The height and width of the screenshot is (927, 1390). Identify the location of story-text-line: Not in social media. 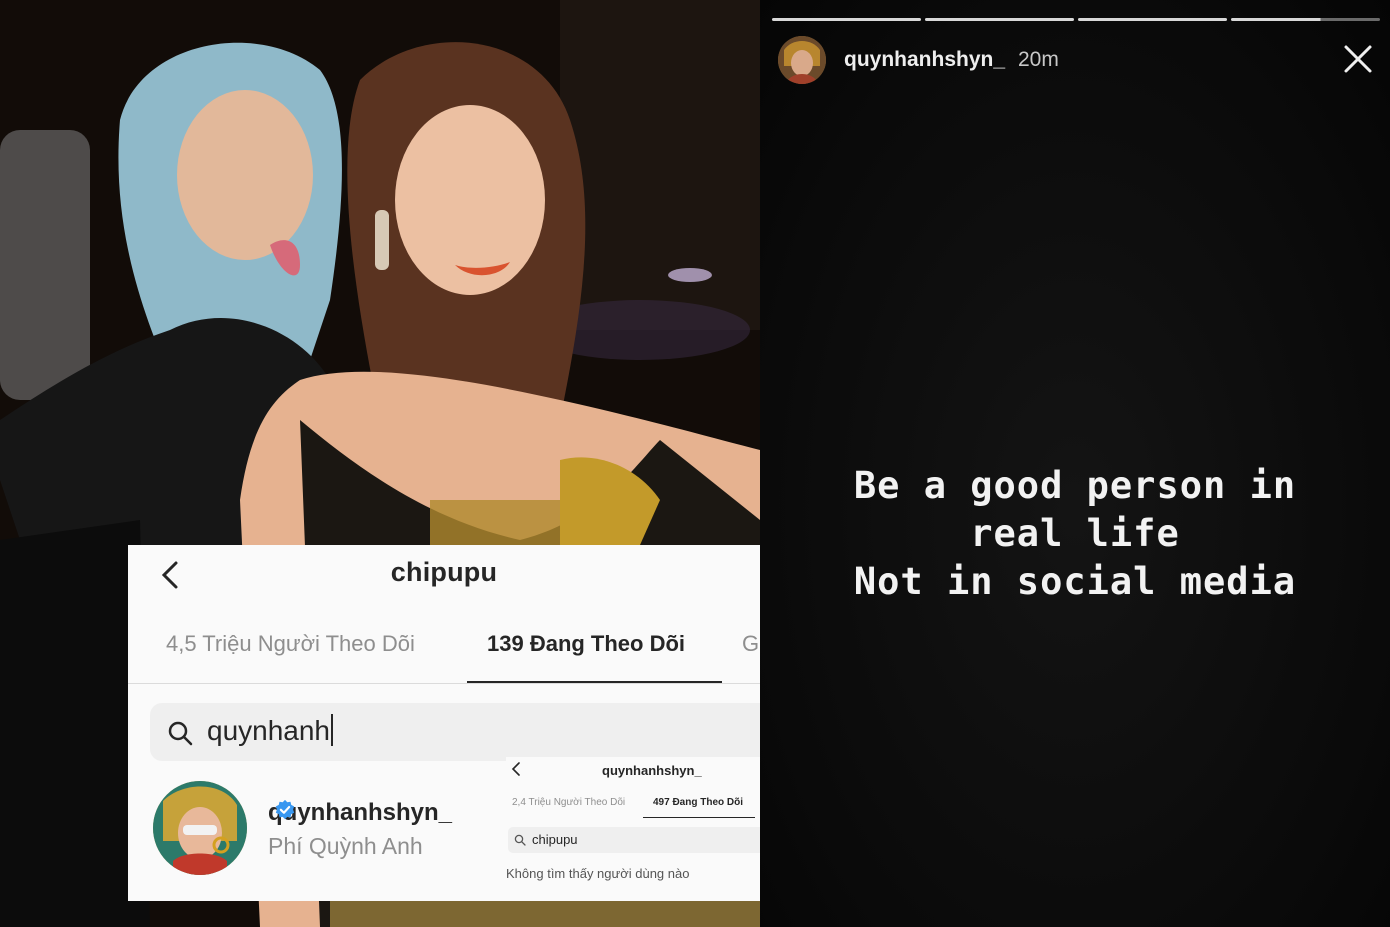
(1075, 581).